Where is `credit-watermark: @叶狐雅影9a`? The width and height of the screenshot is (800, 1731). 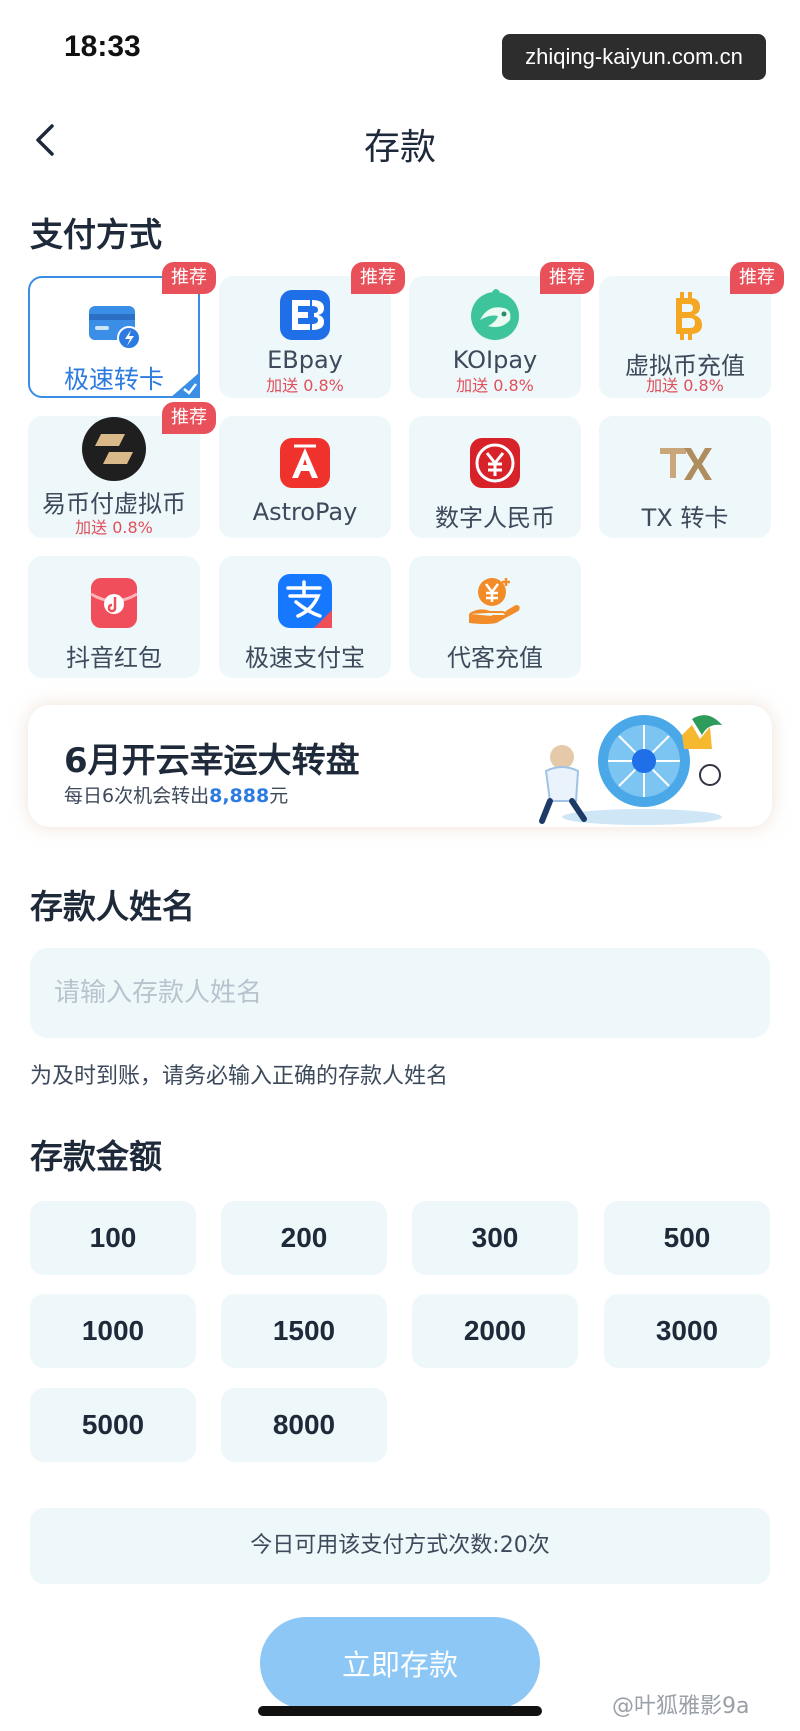 credit-watermark: @叶狐雅影9a is located at coordinates (681, 1706).